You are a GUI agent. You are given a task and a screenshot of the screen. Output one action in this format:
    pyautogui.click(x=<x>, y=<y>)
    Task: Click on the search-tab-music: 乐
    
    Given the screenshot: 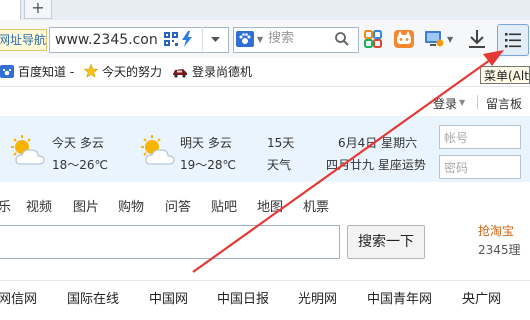 What is the action you would take?
    pyautogui.click(x=5, y=208)
    